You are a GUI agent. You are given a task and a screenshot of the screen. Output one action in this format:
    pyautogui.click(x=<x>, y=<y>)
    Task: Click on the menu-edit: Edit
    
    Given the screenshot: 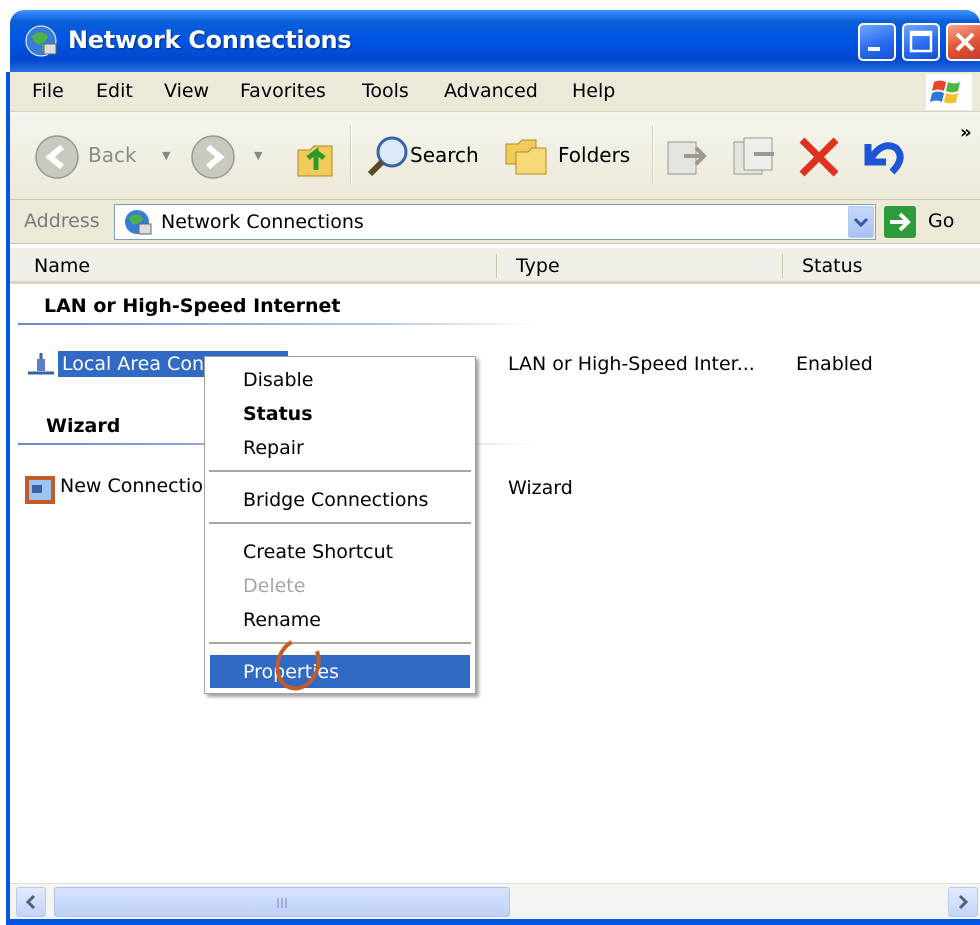 What is the action you would take?
    pyautogui.click(x=114, y=91)
    